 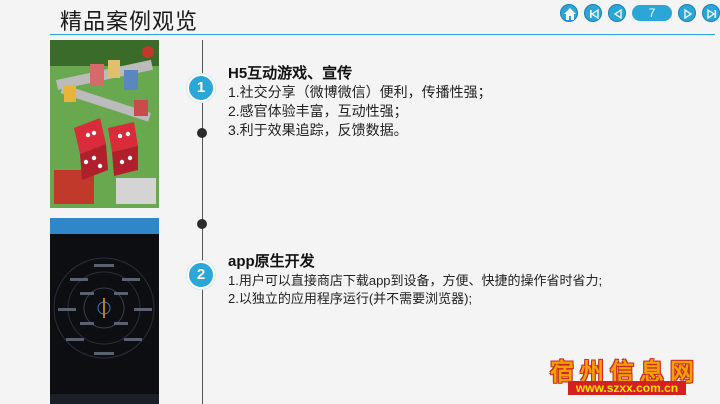 What do you see at coordinates (290, 73) in the screenshot?
I see `section-title: H5互动游戏、宣传` at bounding box center [290, 73].